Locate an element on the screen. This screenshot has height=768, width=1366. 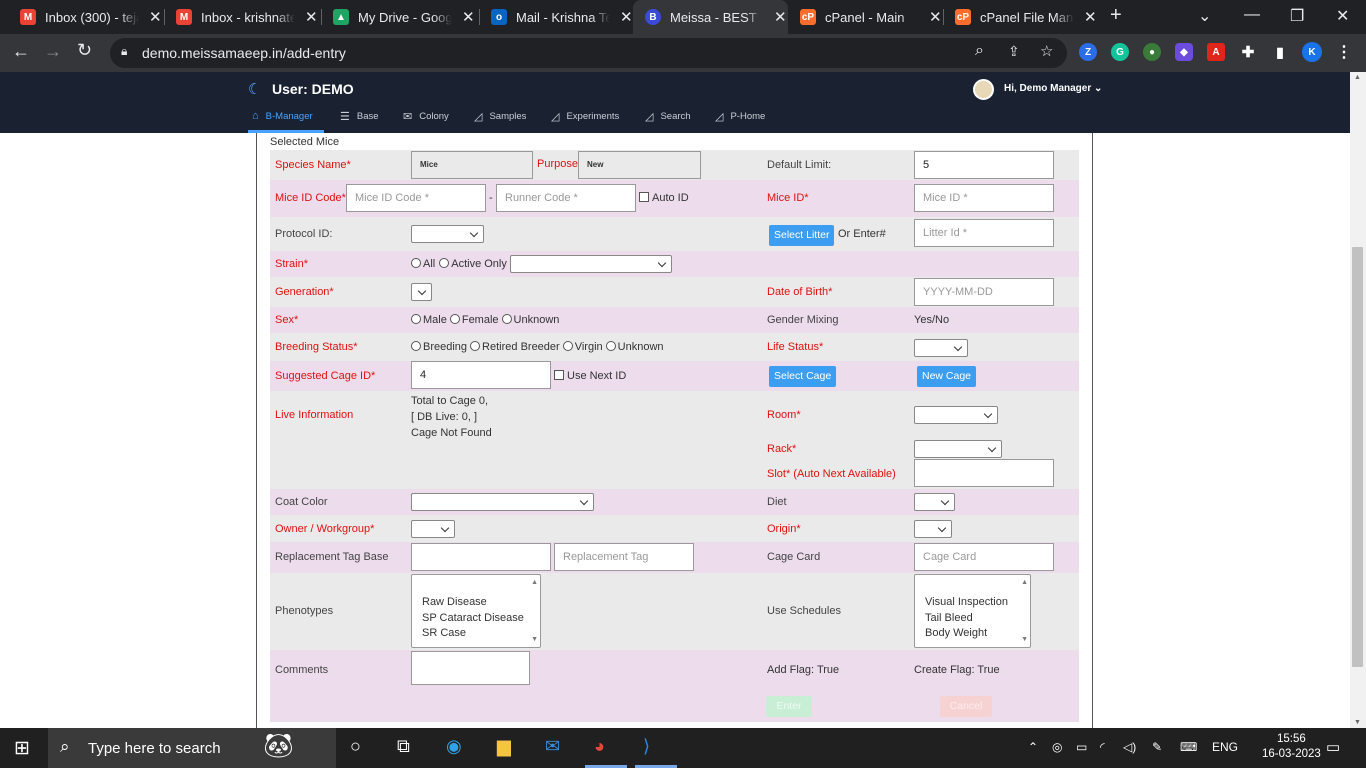
tab-gmail-1: M Inbox (300) - teja ✕ is located at coordinates (88, 17).